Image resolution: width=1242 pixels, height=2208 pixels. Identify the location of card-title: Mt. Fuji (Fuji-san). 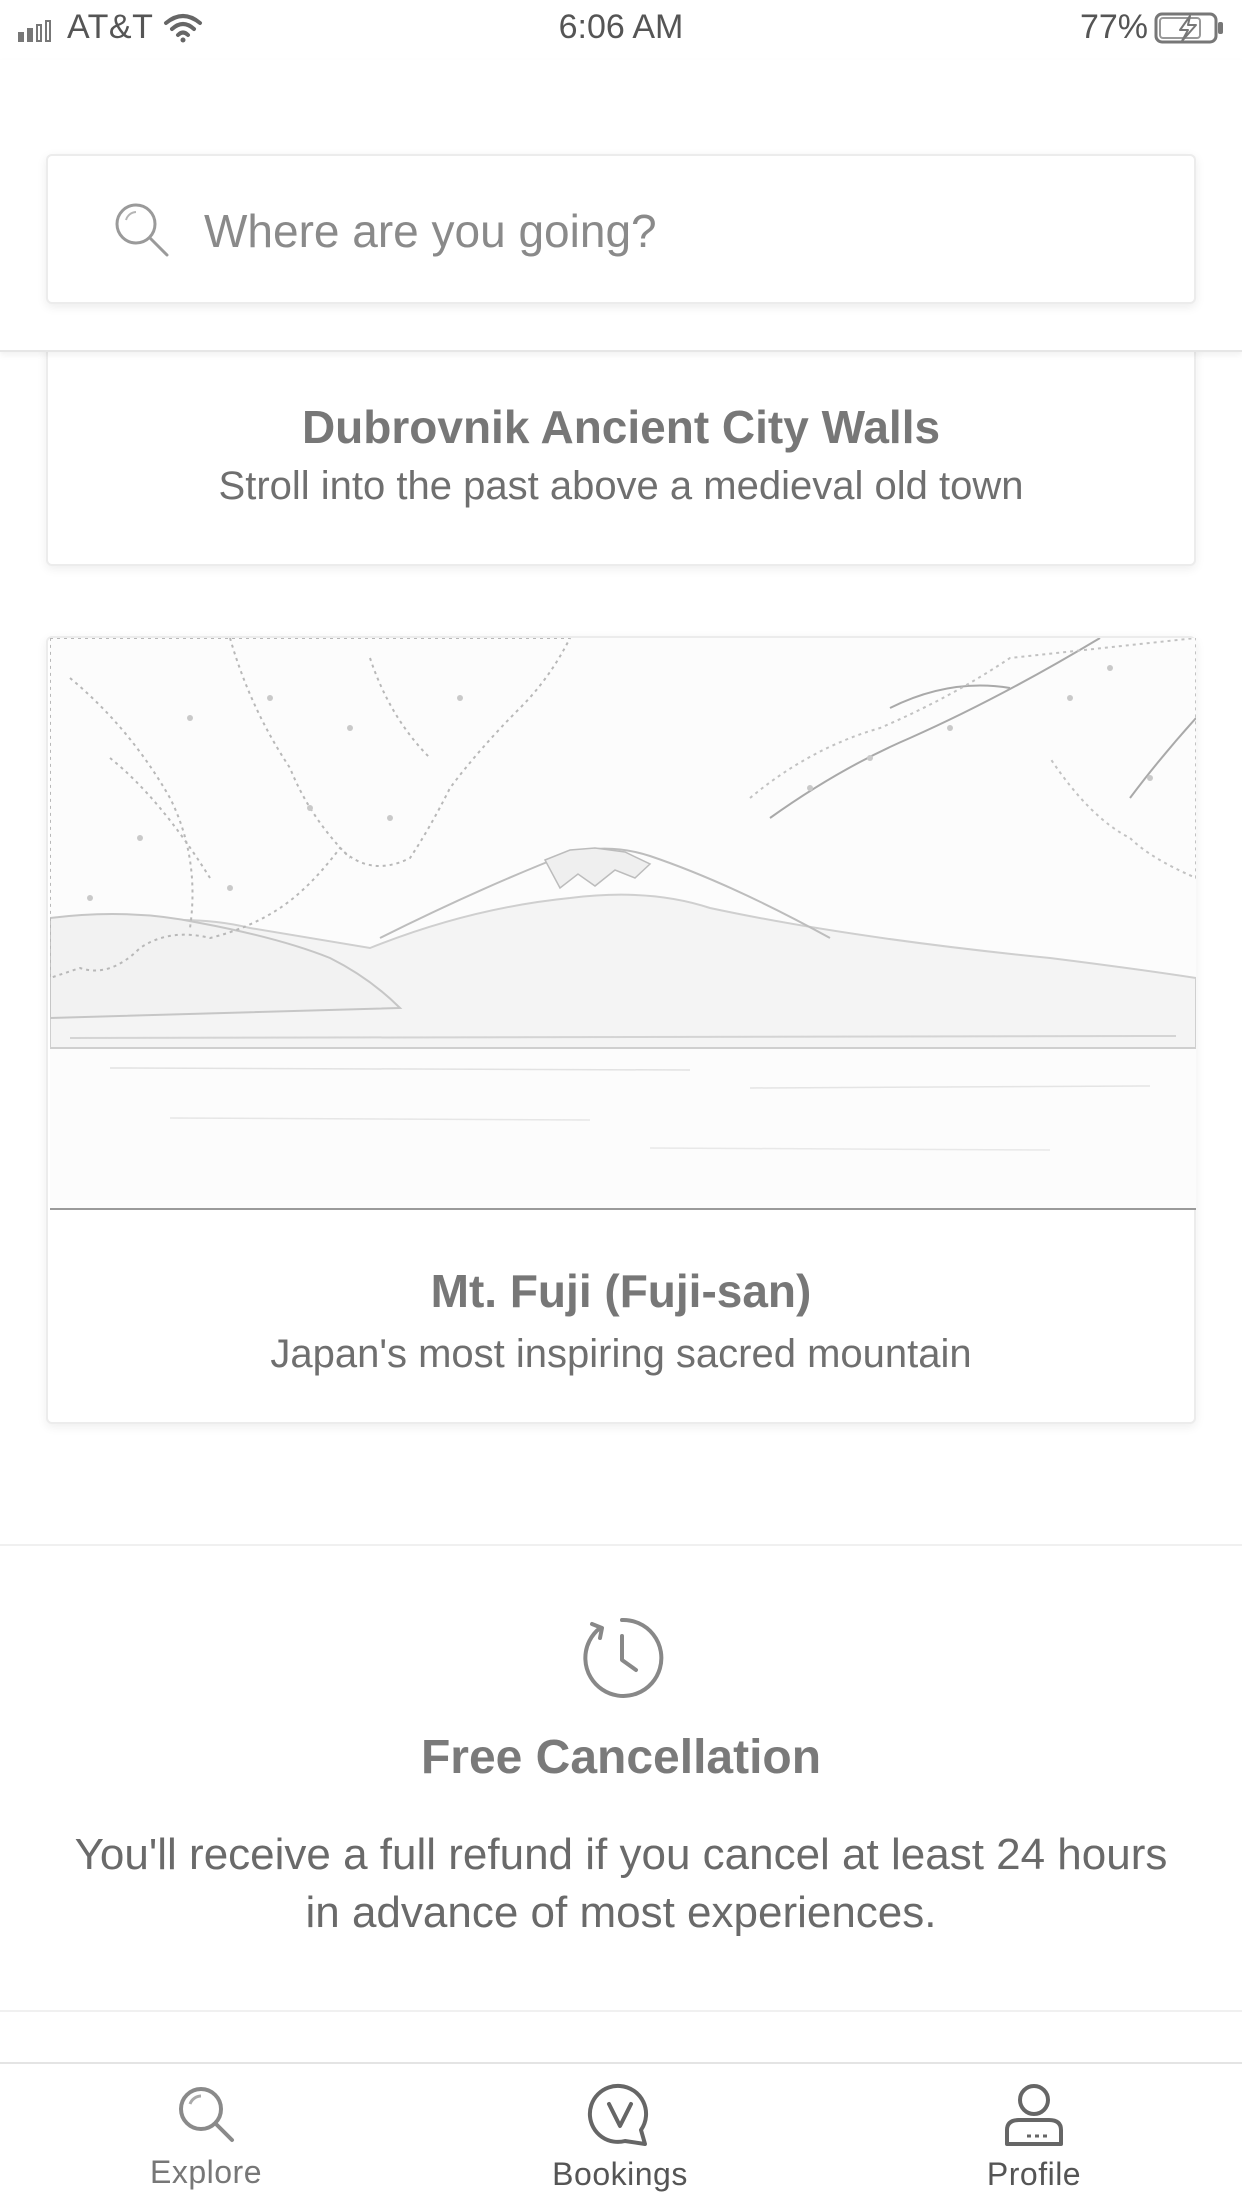
(621, 1291).